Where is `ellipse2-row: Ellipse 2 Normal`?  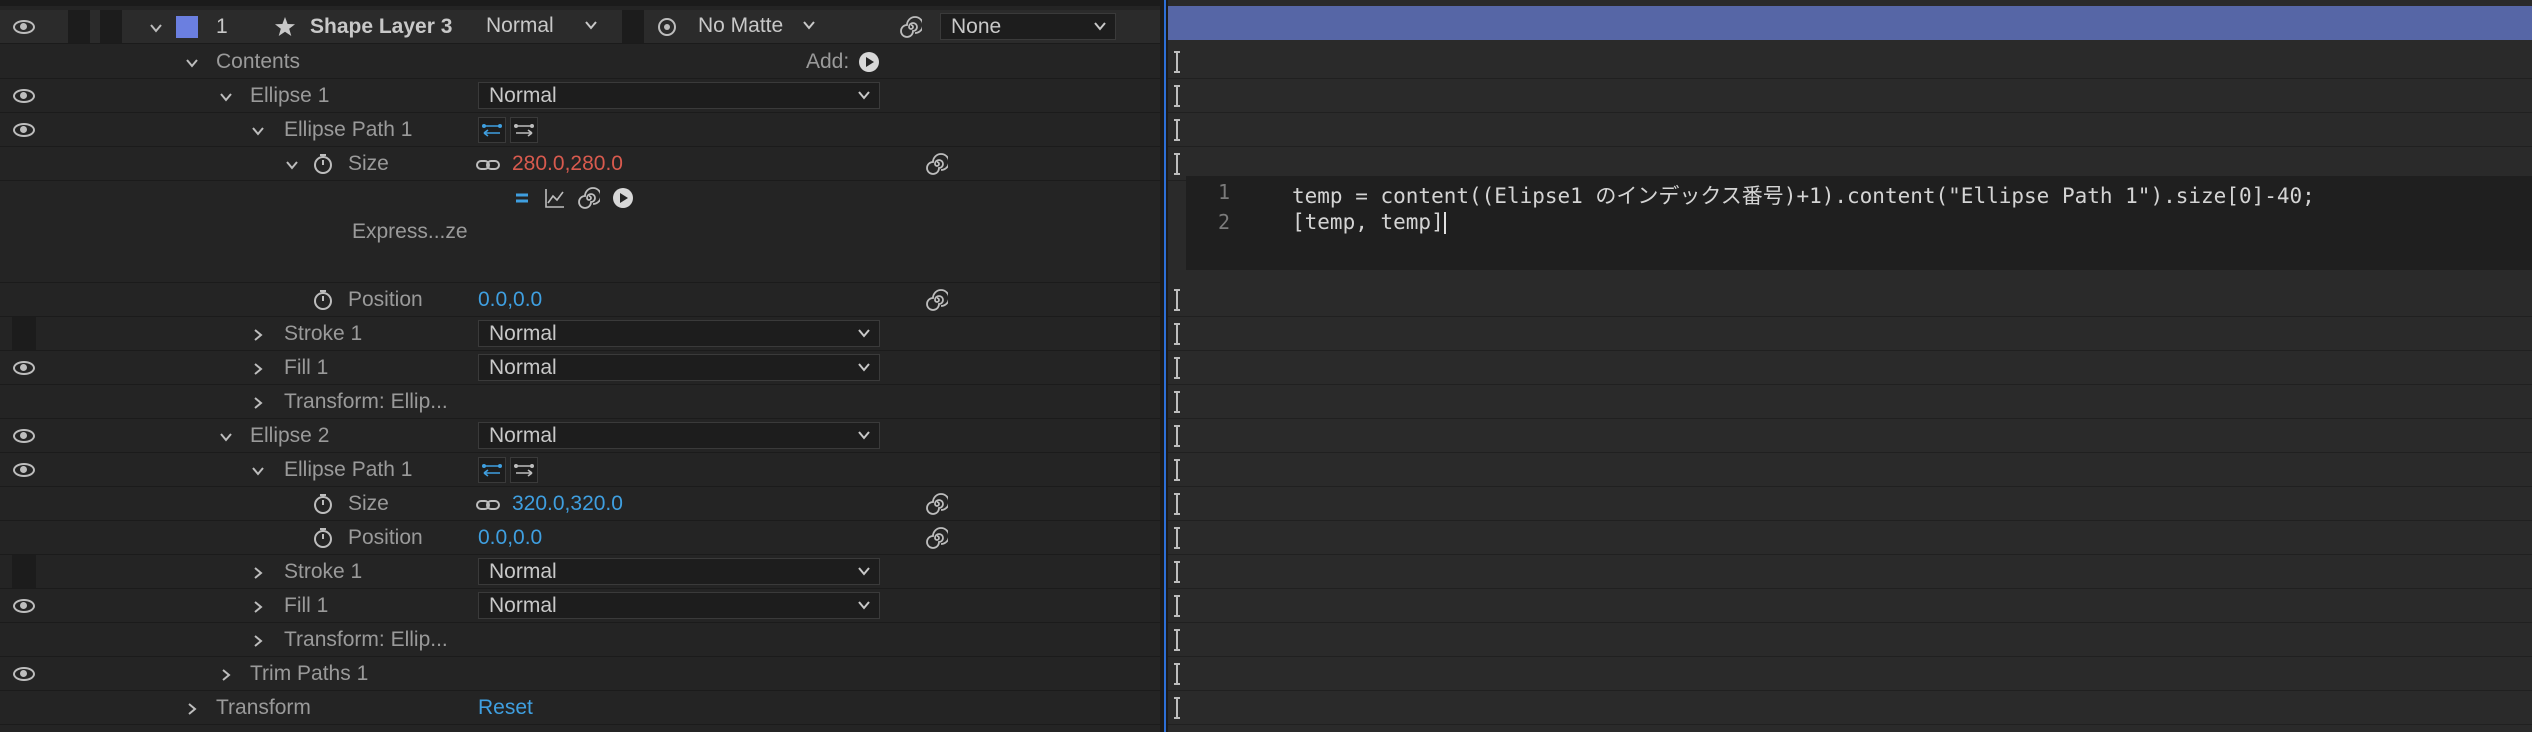
ellipse2-row: Ellipse 2 Normal is located at coordinates (580, 436).